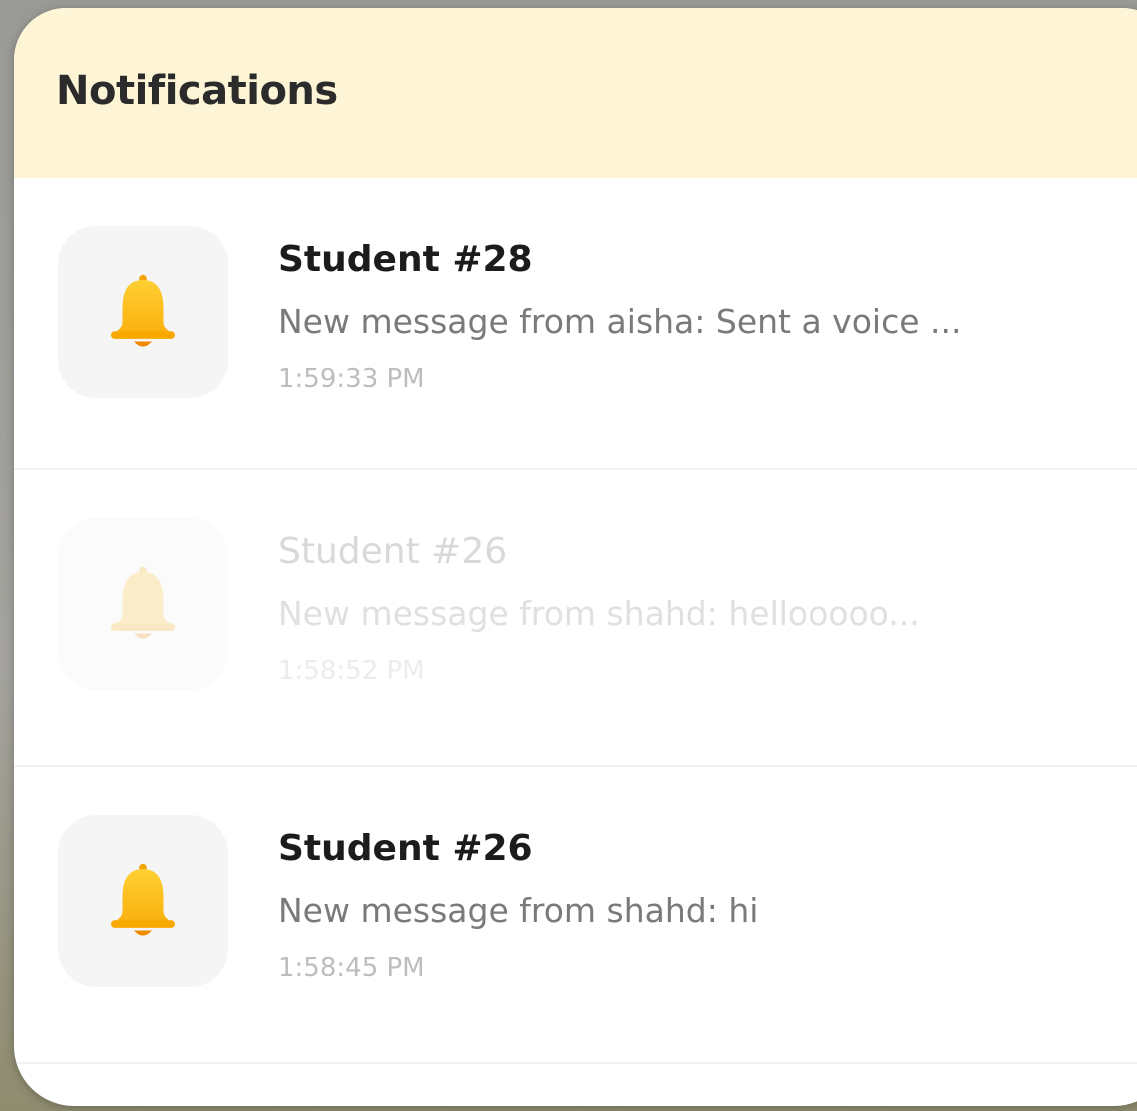  Describe the element at coordinates (351, 968) in the screenshot. I see `notification-time: 1:58:45 PM` at that location.